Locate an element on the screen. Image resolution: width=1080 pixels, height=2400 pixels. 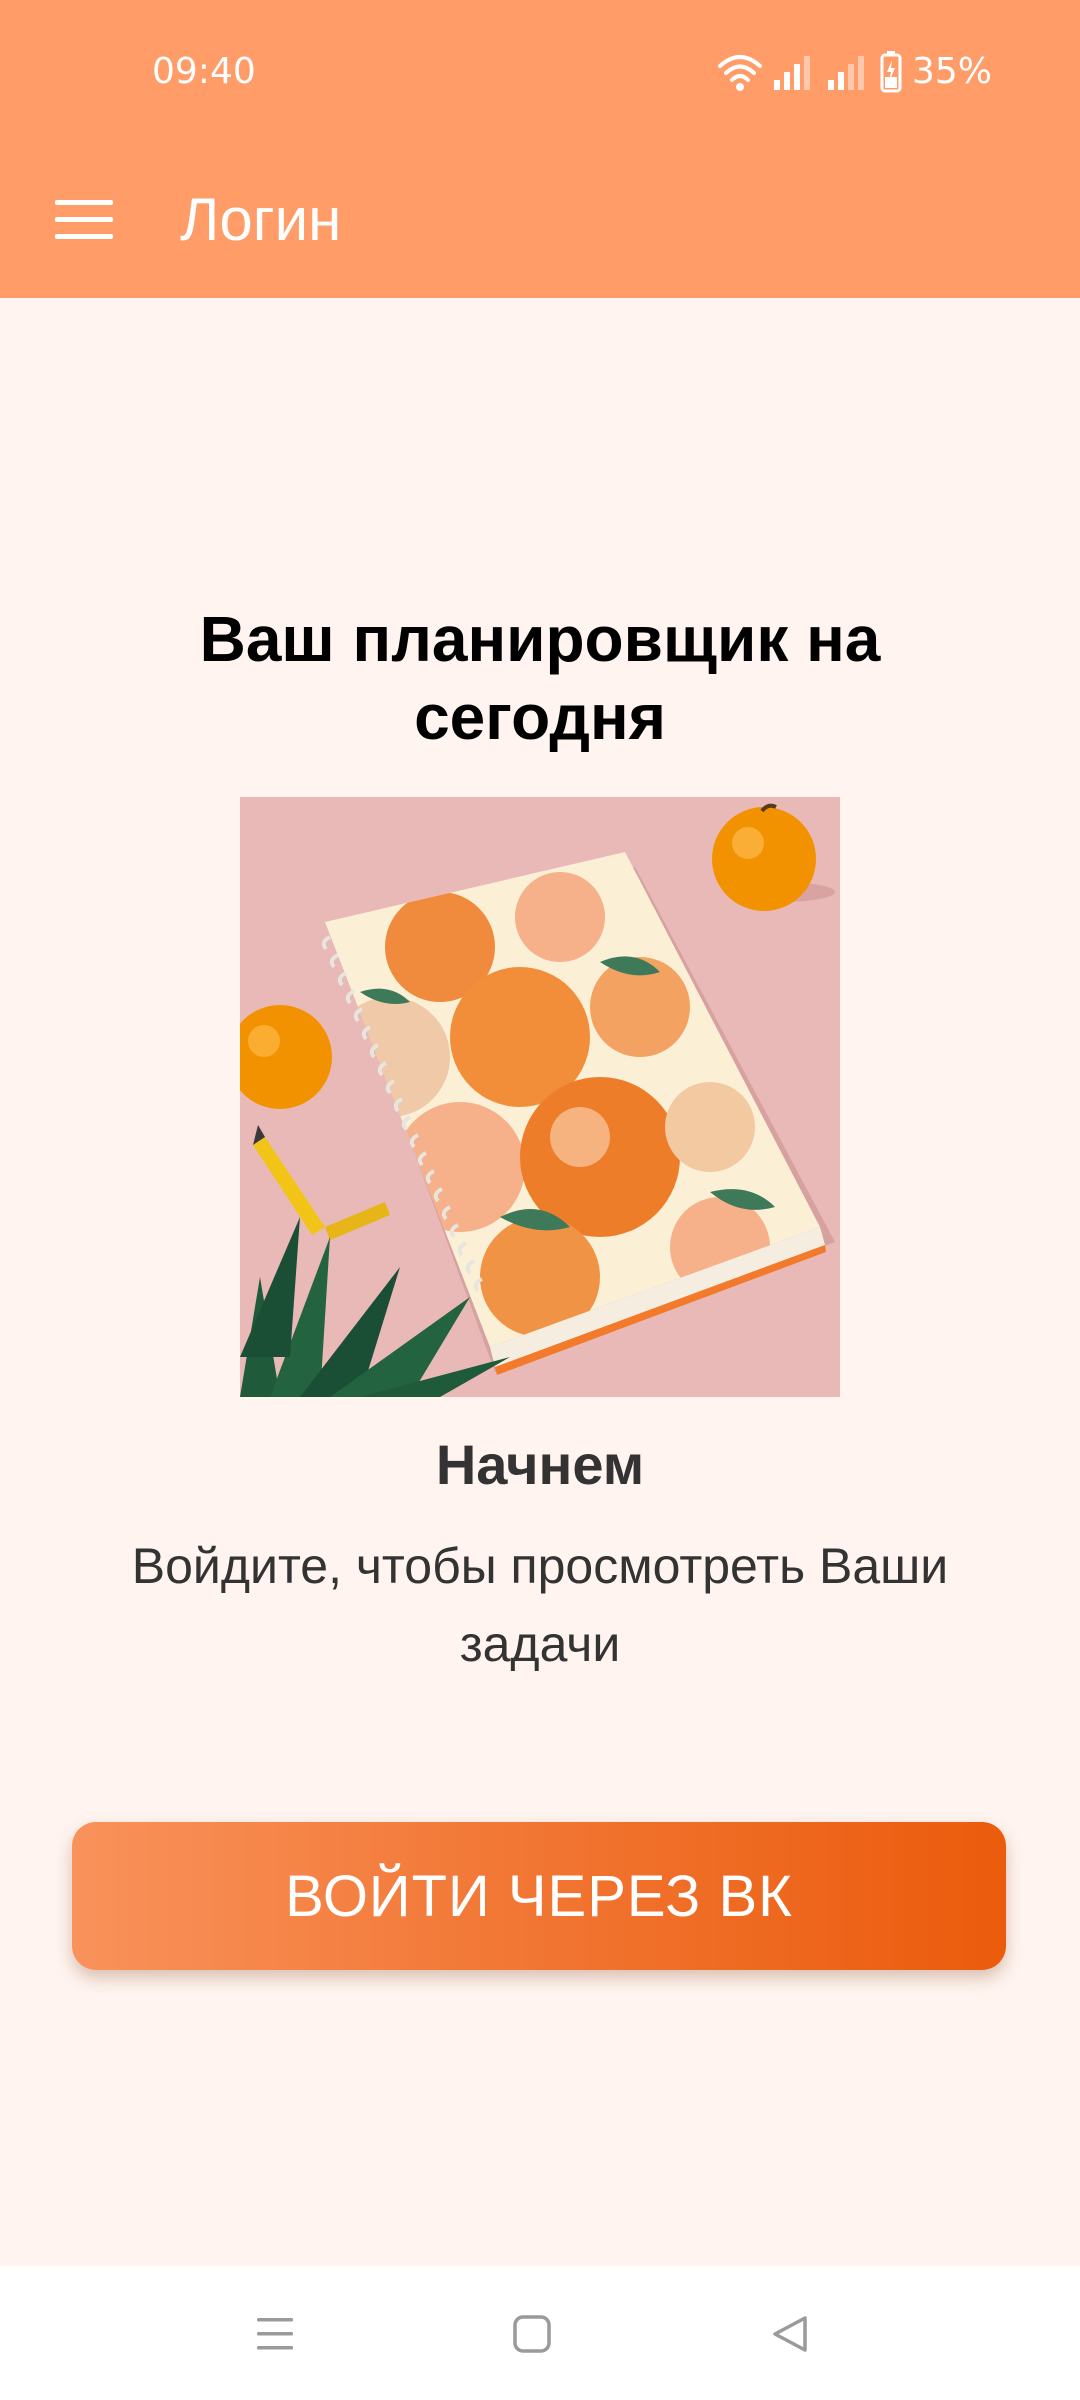
battery-charging-icon is located at coordinates (891, 72).